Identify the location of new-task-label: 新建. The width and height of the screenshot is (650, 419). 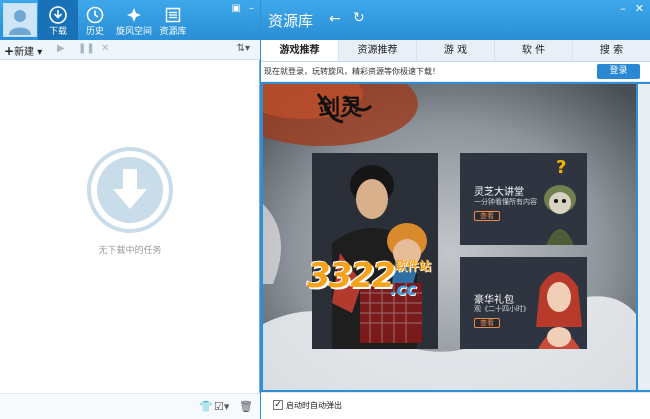
(24, 52).